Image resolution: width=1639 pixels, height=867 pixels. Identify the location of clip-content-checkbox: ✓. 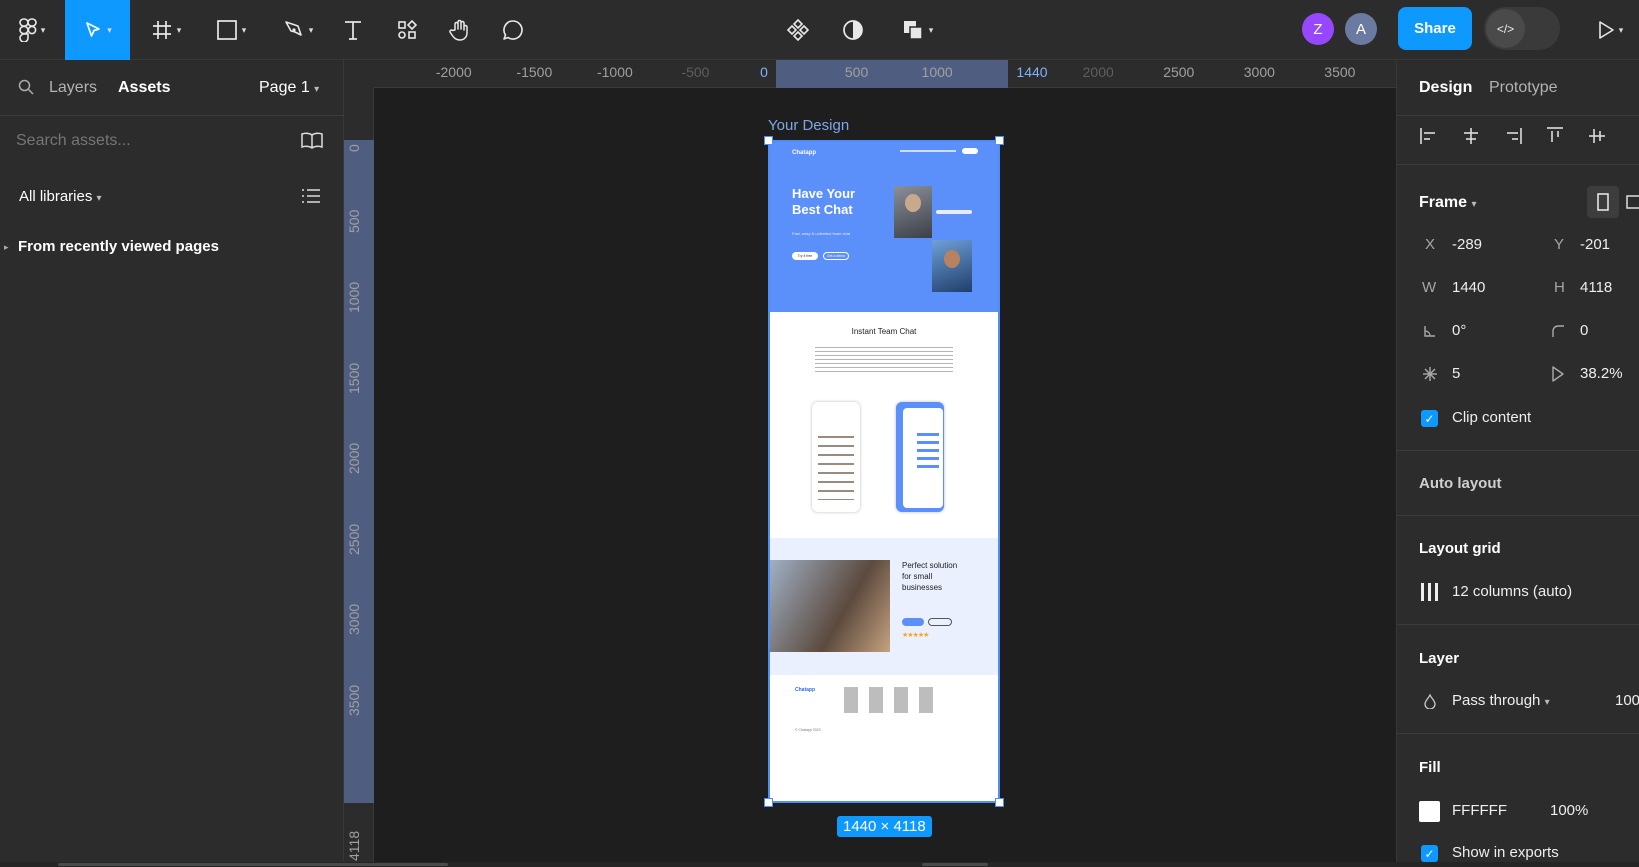
(1429, 418).